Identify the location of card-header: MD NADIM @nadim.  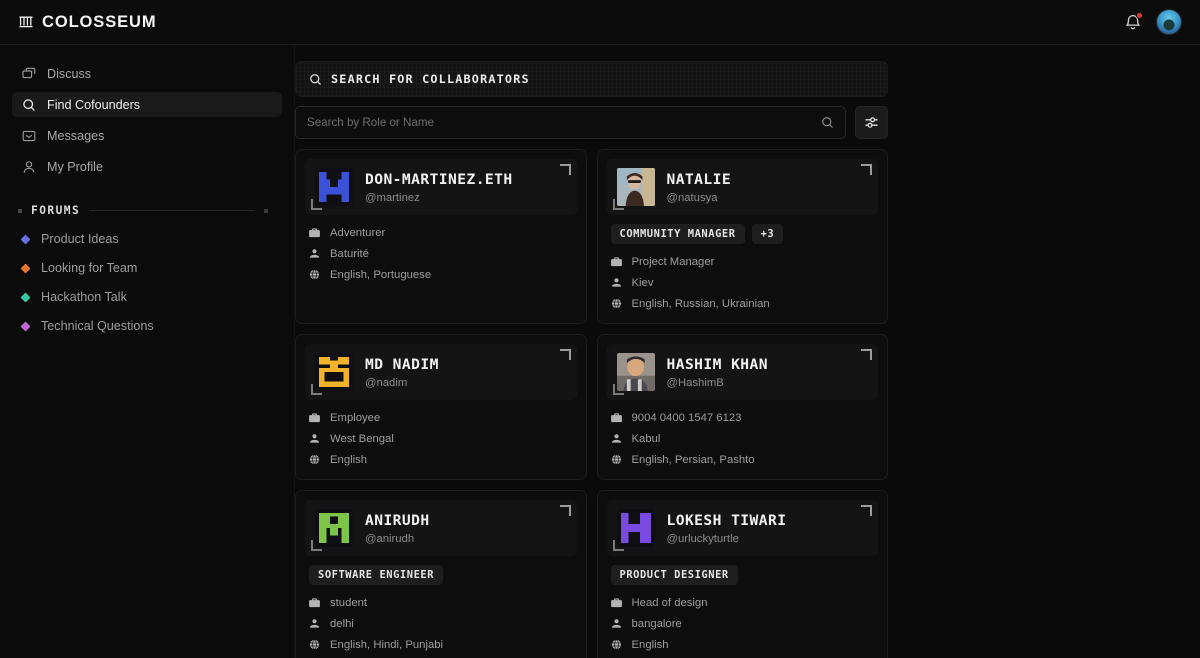
(441, 372).